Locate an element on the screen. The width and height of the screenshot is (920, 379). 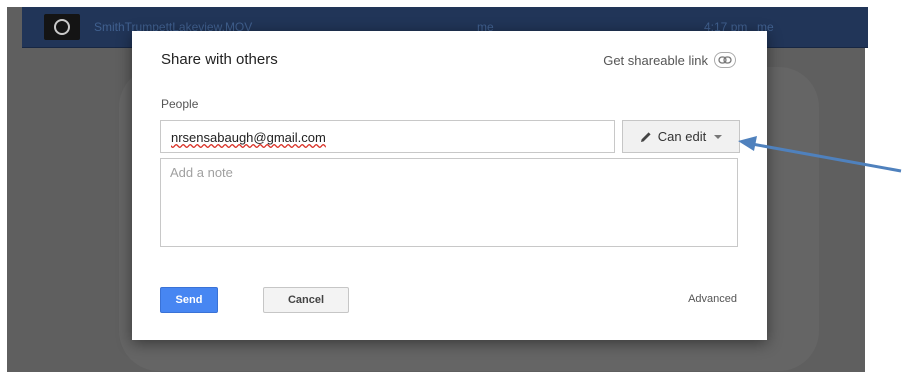
permission-dropdown: Can edit is located at coordinates (681, 136).